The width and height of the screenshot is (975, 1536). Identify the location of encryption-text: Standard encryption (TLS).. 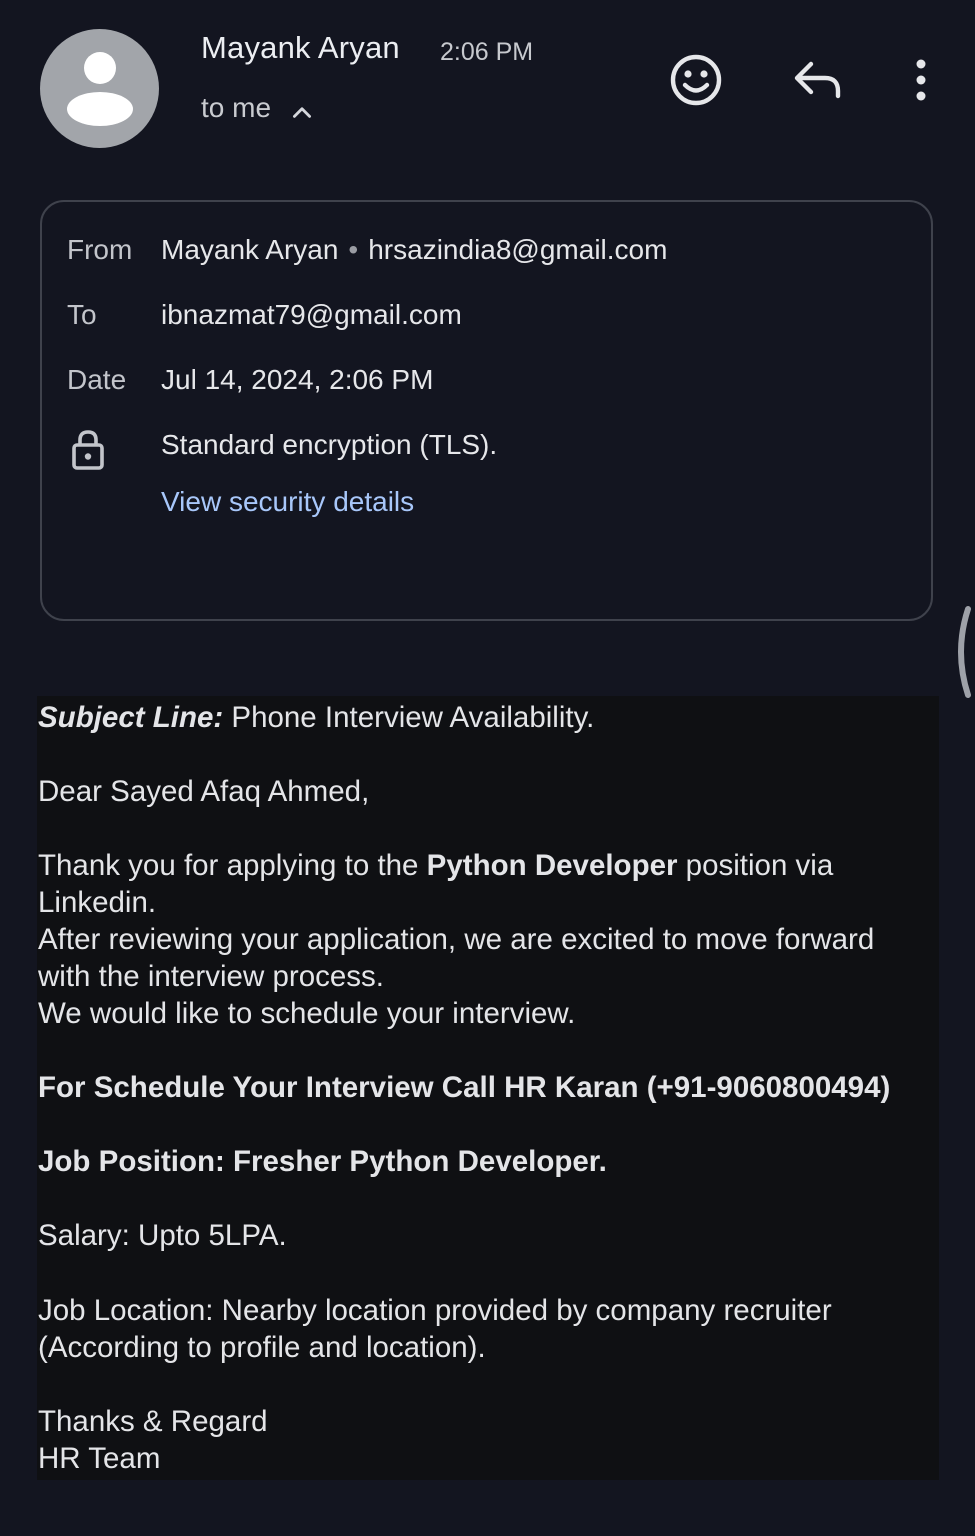
(329, 444).